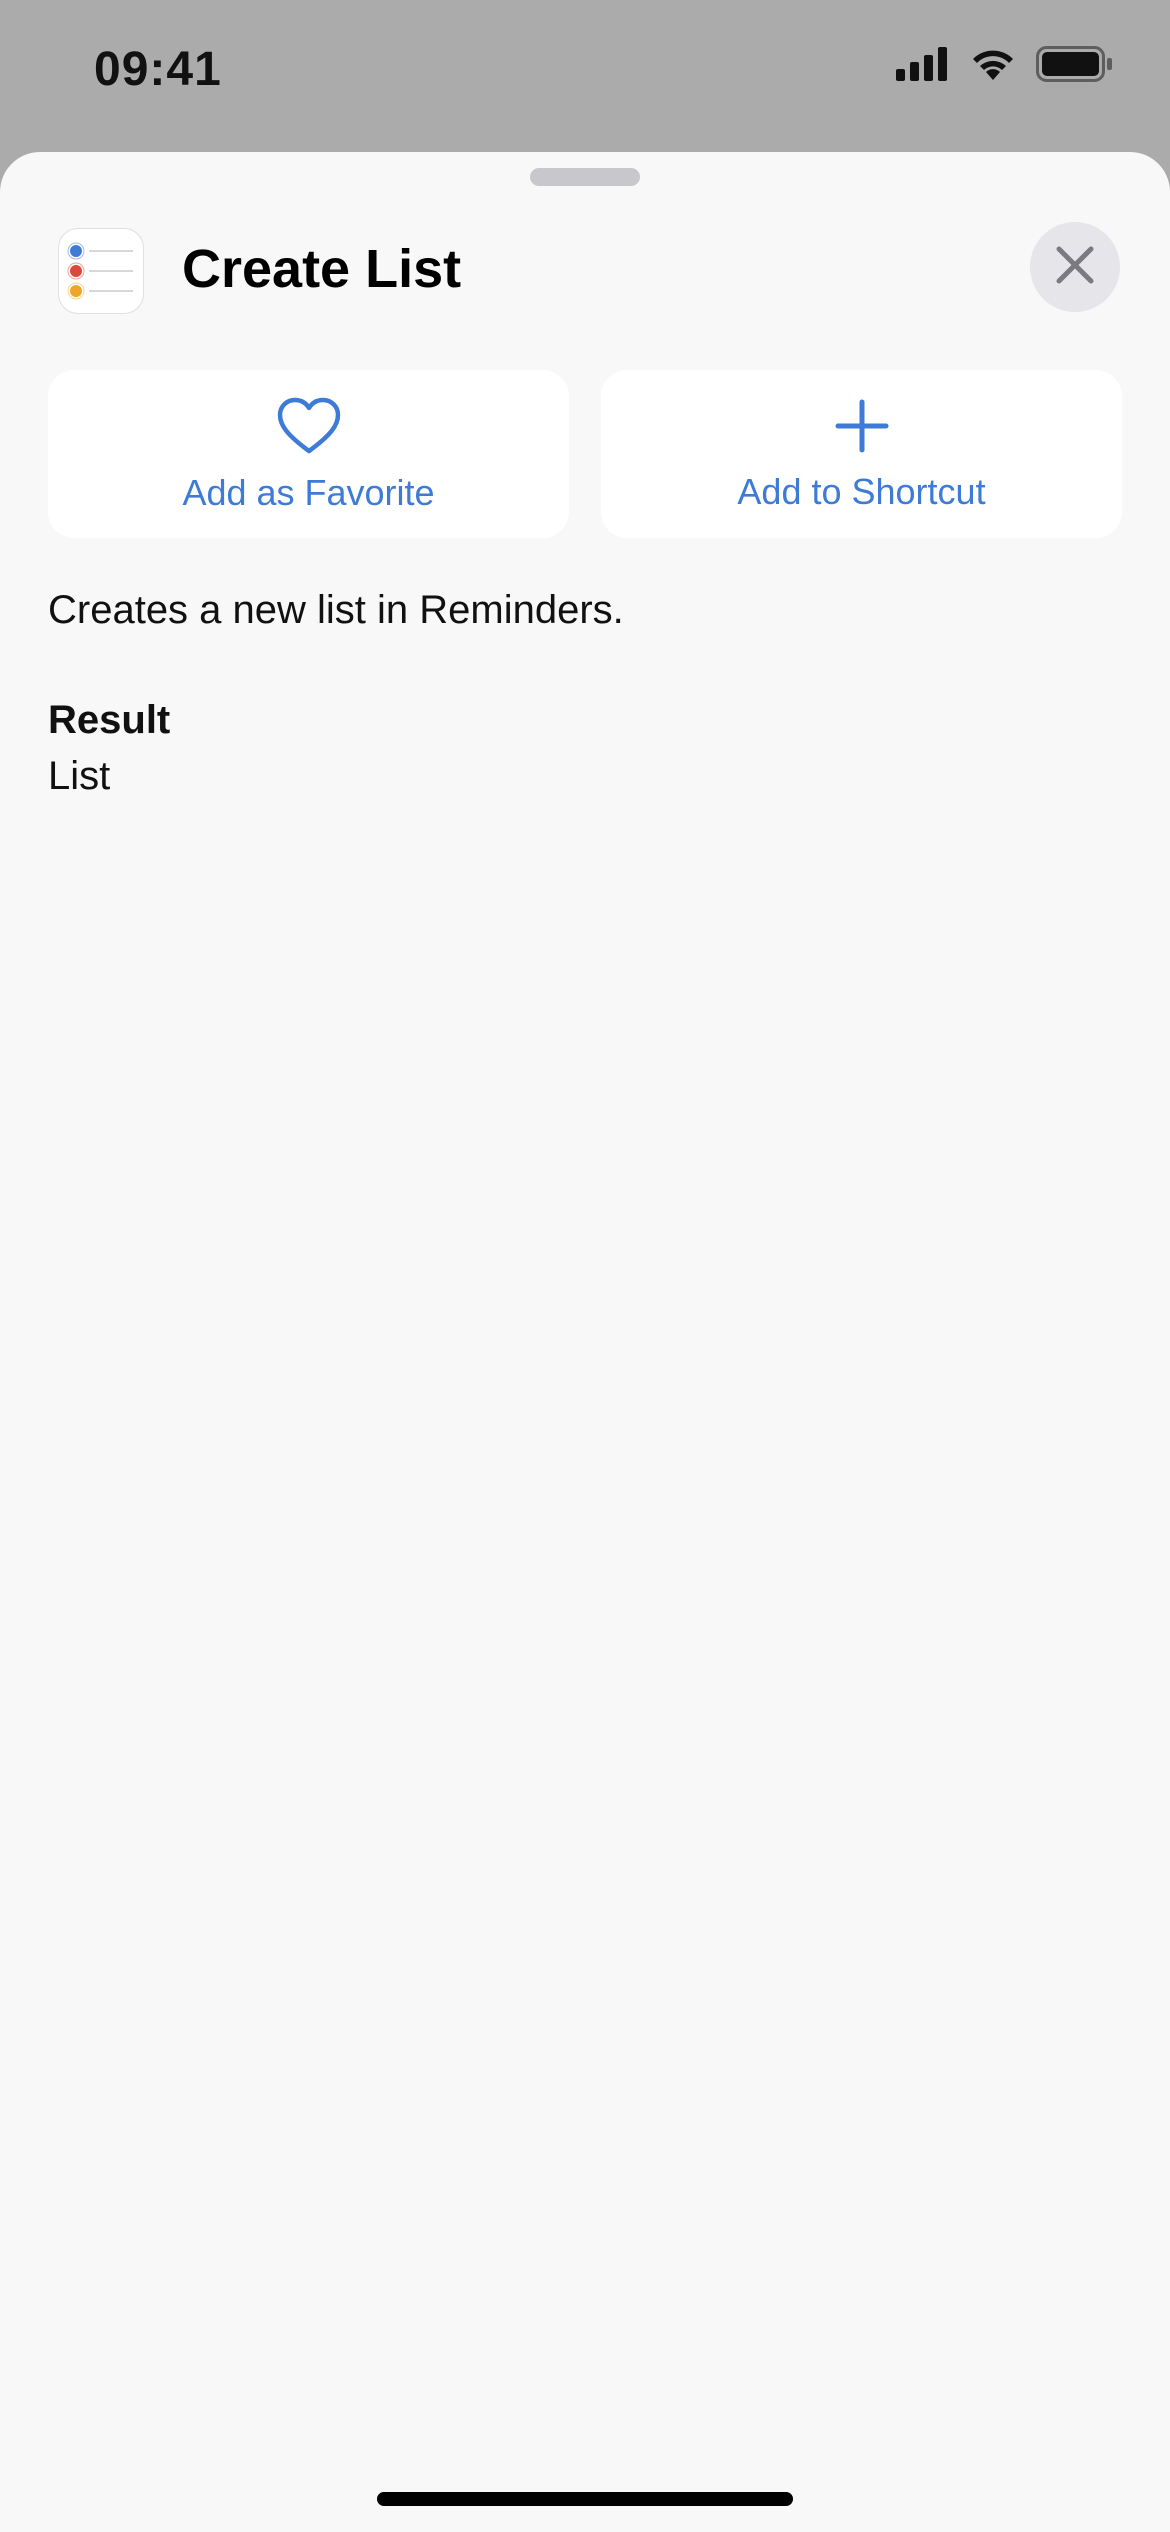  I want to click on status-time: 09:41, so click(158, 69).